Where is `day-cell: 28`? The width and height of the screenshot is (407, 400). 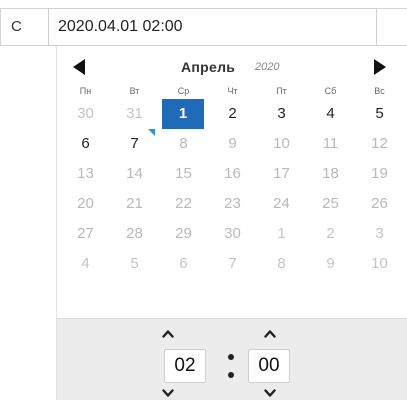 day-cell: 28 is located at coordinates (134, 234).